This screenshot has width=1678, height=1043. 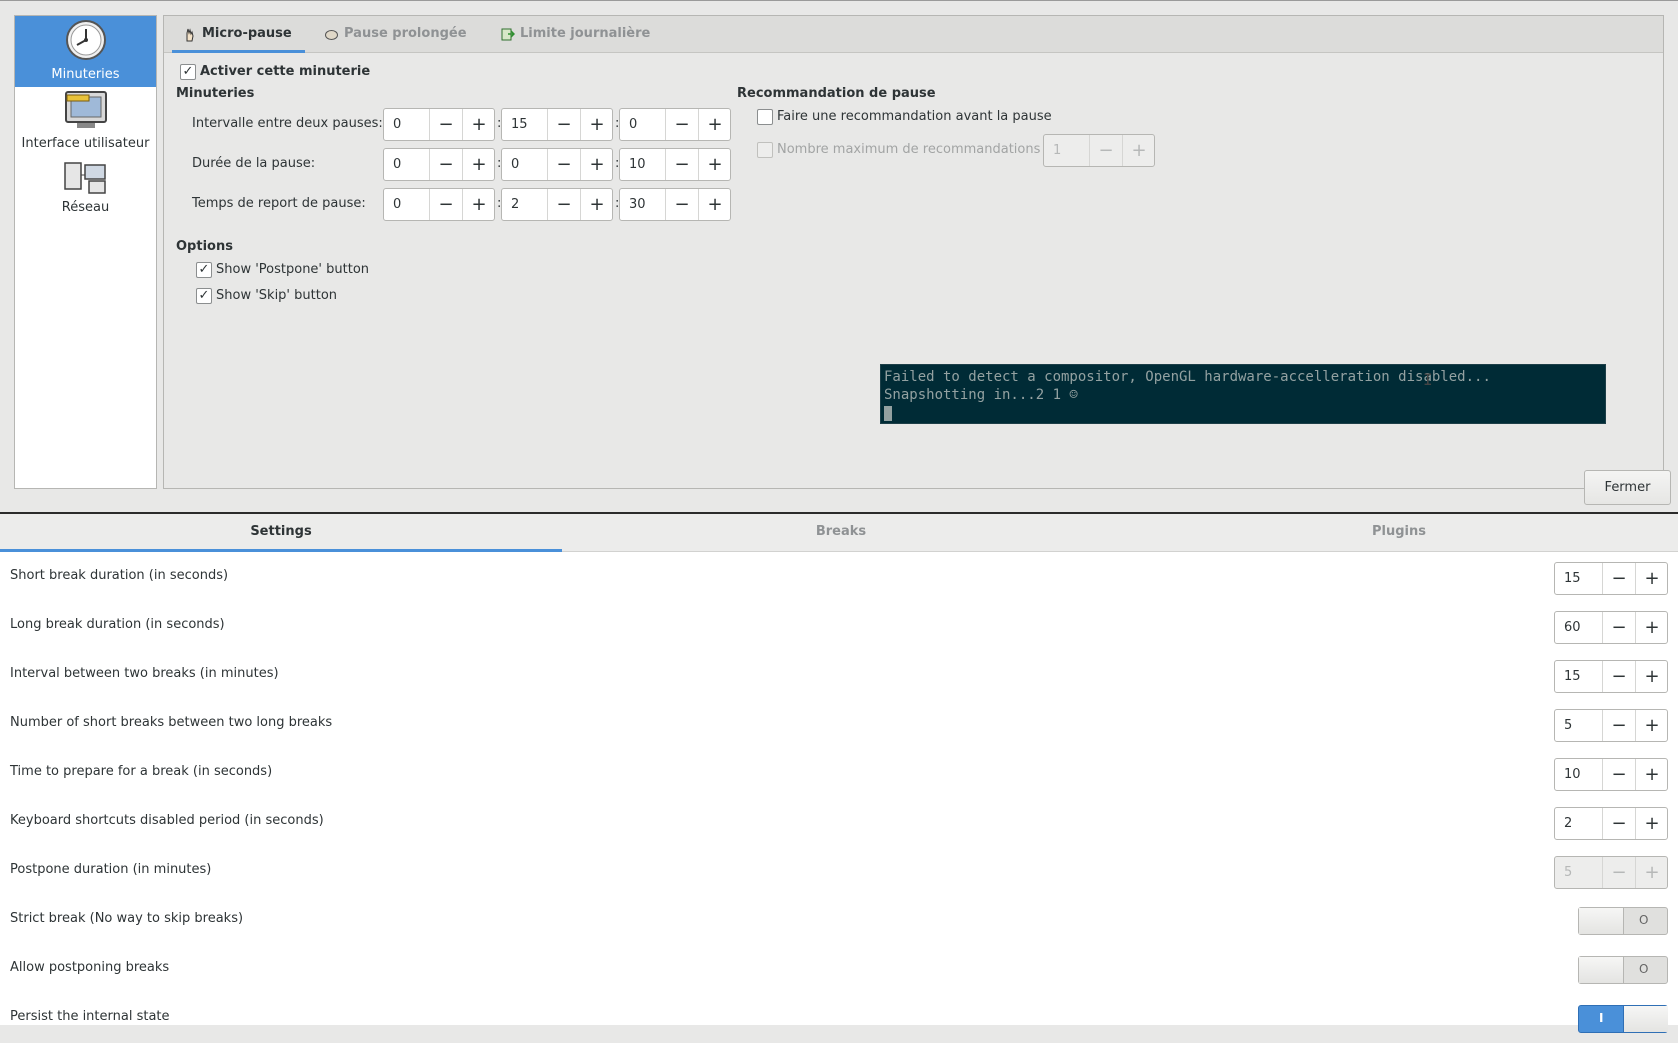 I want to click on setting-row: Short break duration (in seconds) 15 − +, so click(x=839, y=577).